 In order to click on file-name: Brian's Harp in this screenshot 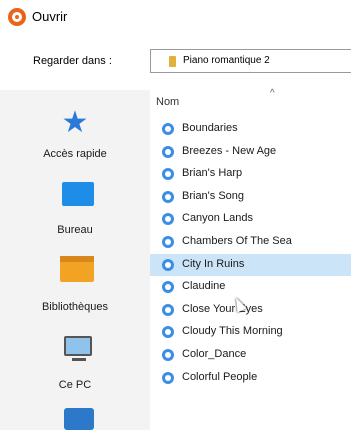, I will do `click(212, 173)`.